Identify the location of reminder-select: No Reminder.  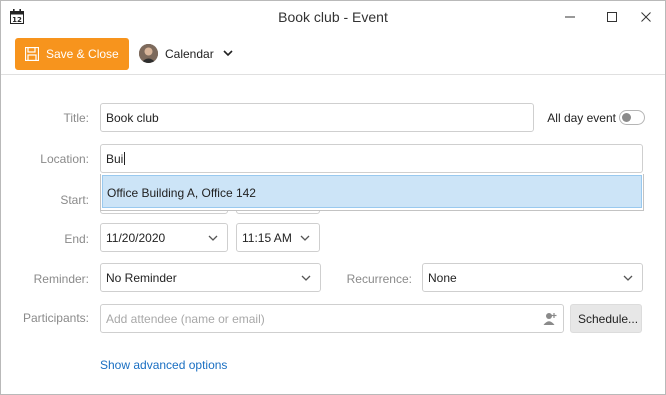
(210, 277).